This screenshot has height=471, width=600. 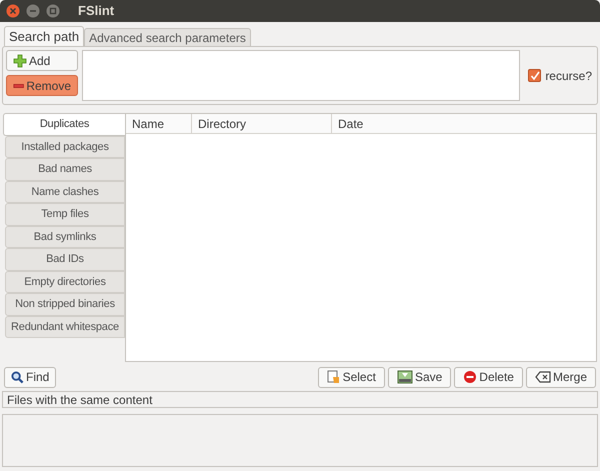 I want to click on save-button: Save, so click(x=420, y=377).